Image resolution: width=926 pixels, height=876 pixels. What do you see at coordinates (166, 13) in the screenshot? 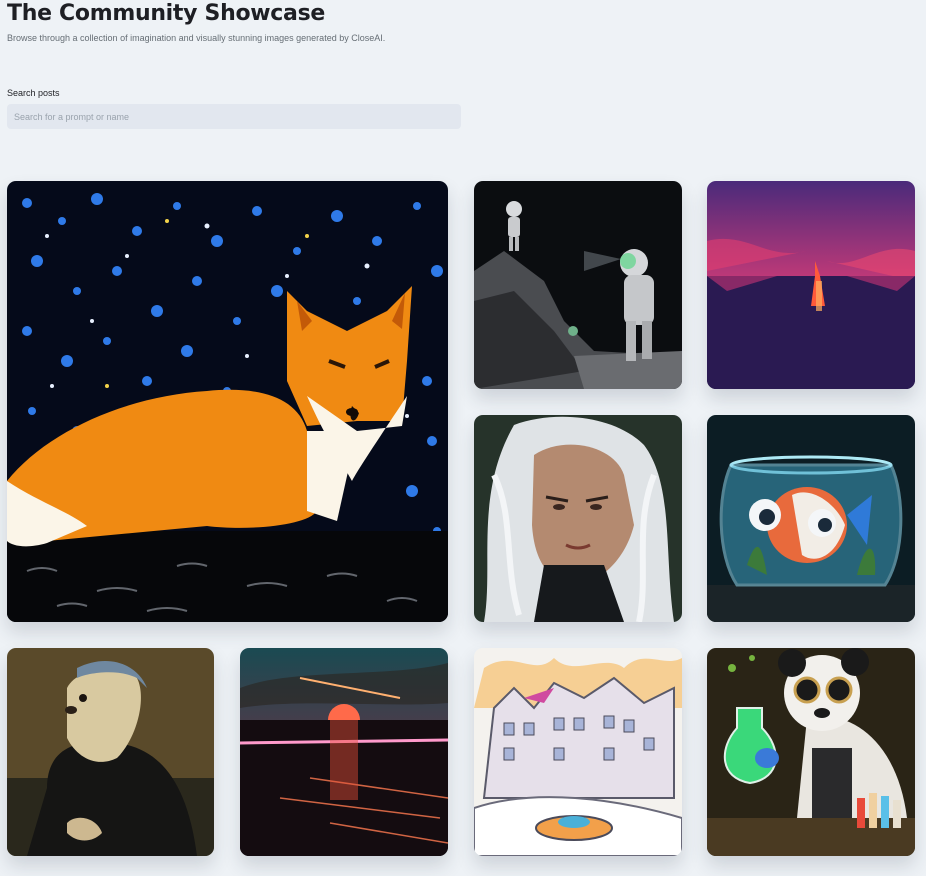
I see `page-title: The Community Showcase` at bounding box center [166, 13].